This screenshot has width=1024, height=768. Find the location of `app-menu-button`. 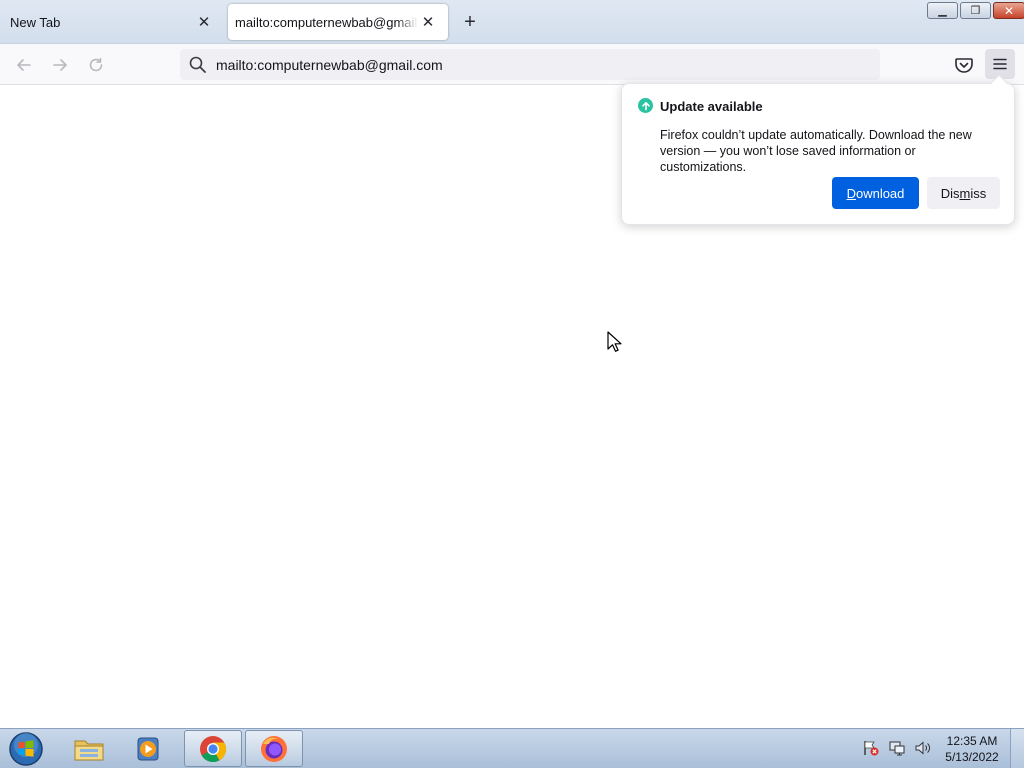

app-menu-button is located at coordinates (1000, 64).